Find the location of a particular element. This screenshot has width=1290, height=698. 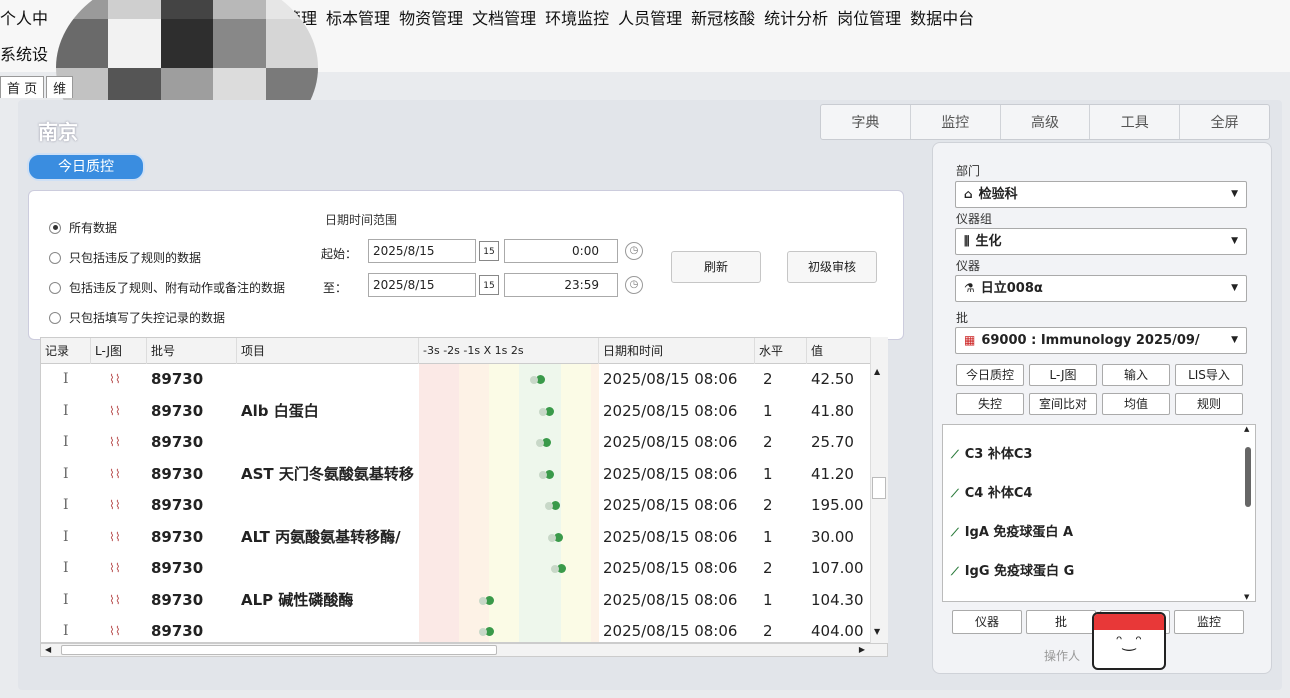

grid-horizontal-scrollbar: ◀ ▶ is located at coordinates (464, 650).